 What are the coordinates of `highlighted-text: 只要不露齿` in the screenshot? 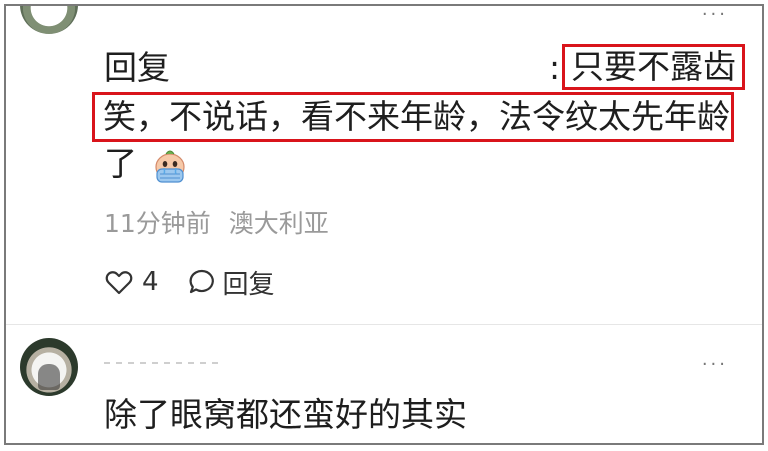 It's located at (653, 67).